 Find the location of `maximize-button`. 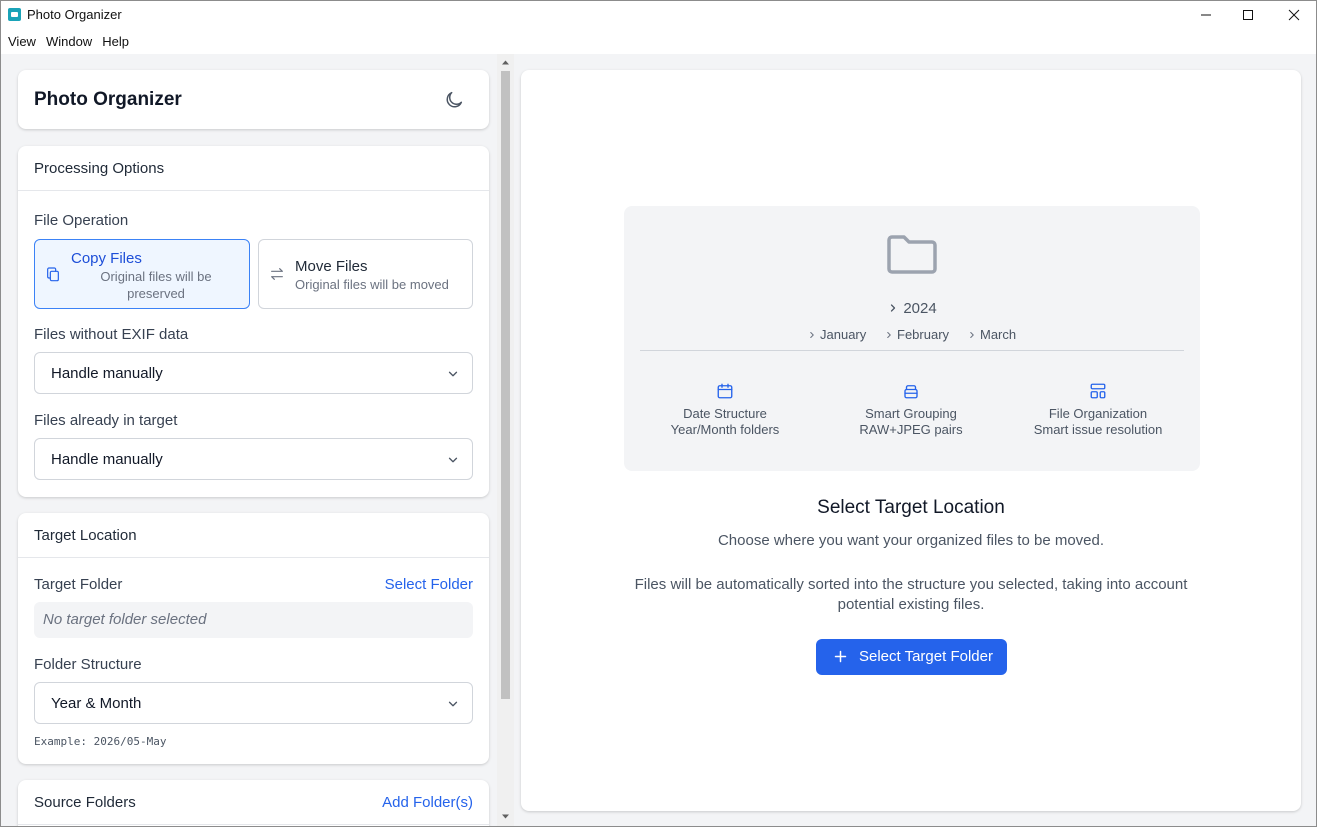

maximize-button is located at coordinates (1248, 15).